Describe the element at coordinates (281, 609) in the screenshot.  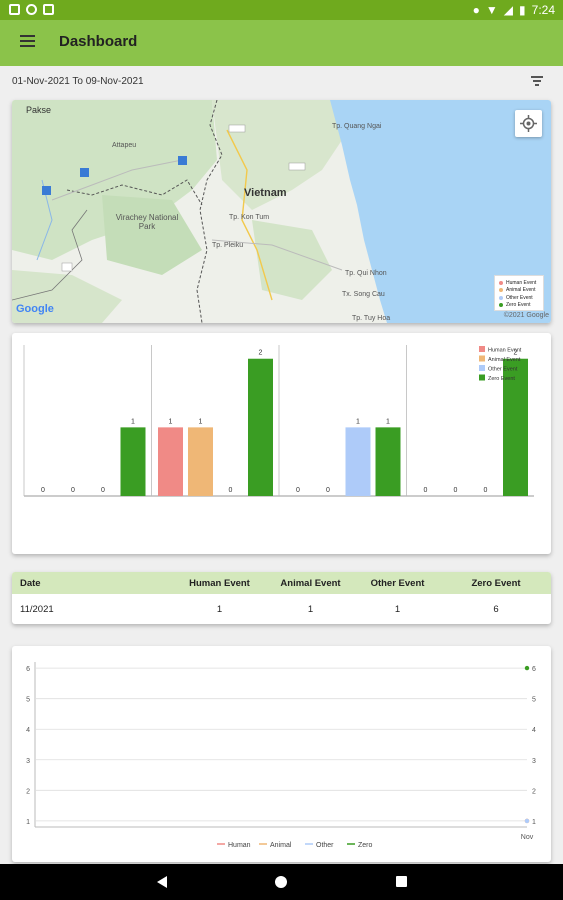
I see `table-row: 11/2021 1 1 1 6` at that location.